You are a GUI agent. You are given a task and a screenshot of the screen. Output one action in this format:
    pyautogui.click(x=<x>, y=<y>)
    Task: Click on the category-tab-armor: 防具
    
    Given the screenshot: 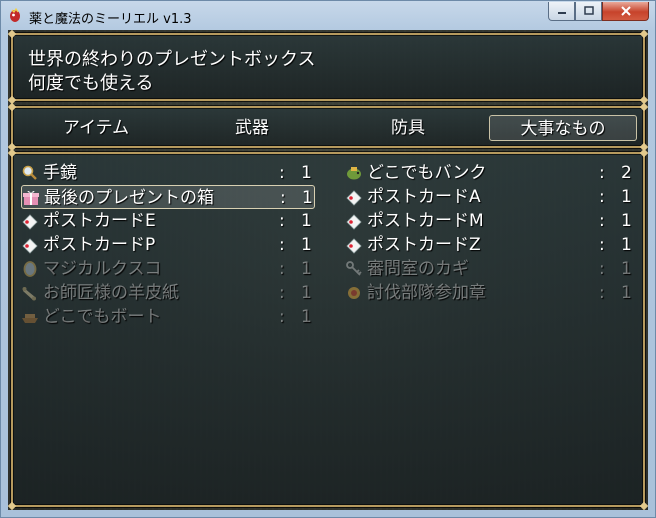 What is the action you would take?
    pyautogui.click(x=408, y=128)
    